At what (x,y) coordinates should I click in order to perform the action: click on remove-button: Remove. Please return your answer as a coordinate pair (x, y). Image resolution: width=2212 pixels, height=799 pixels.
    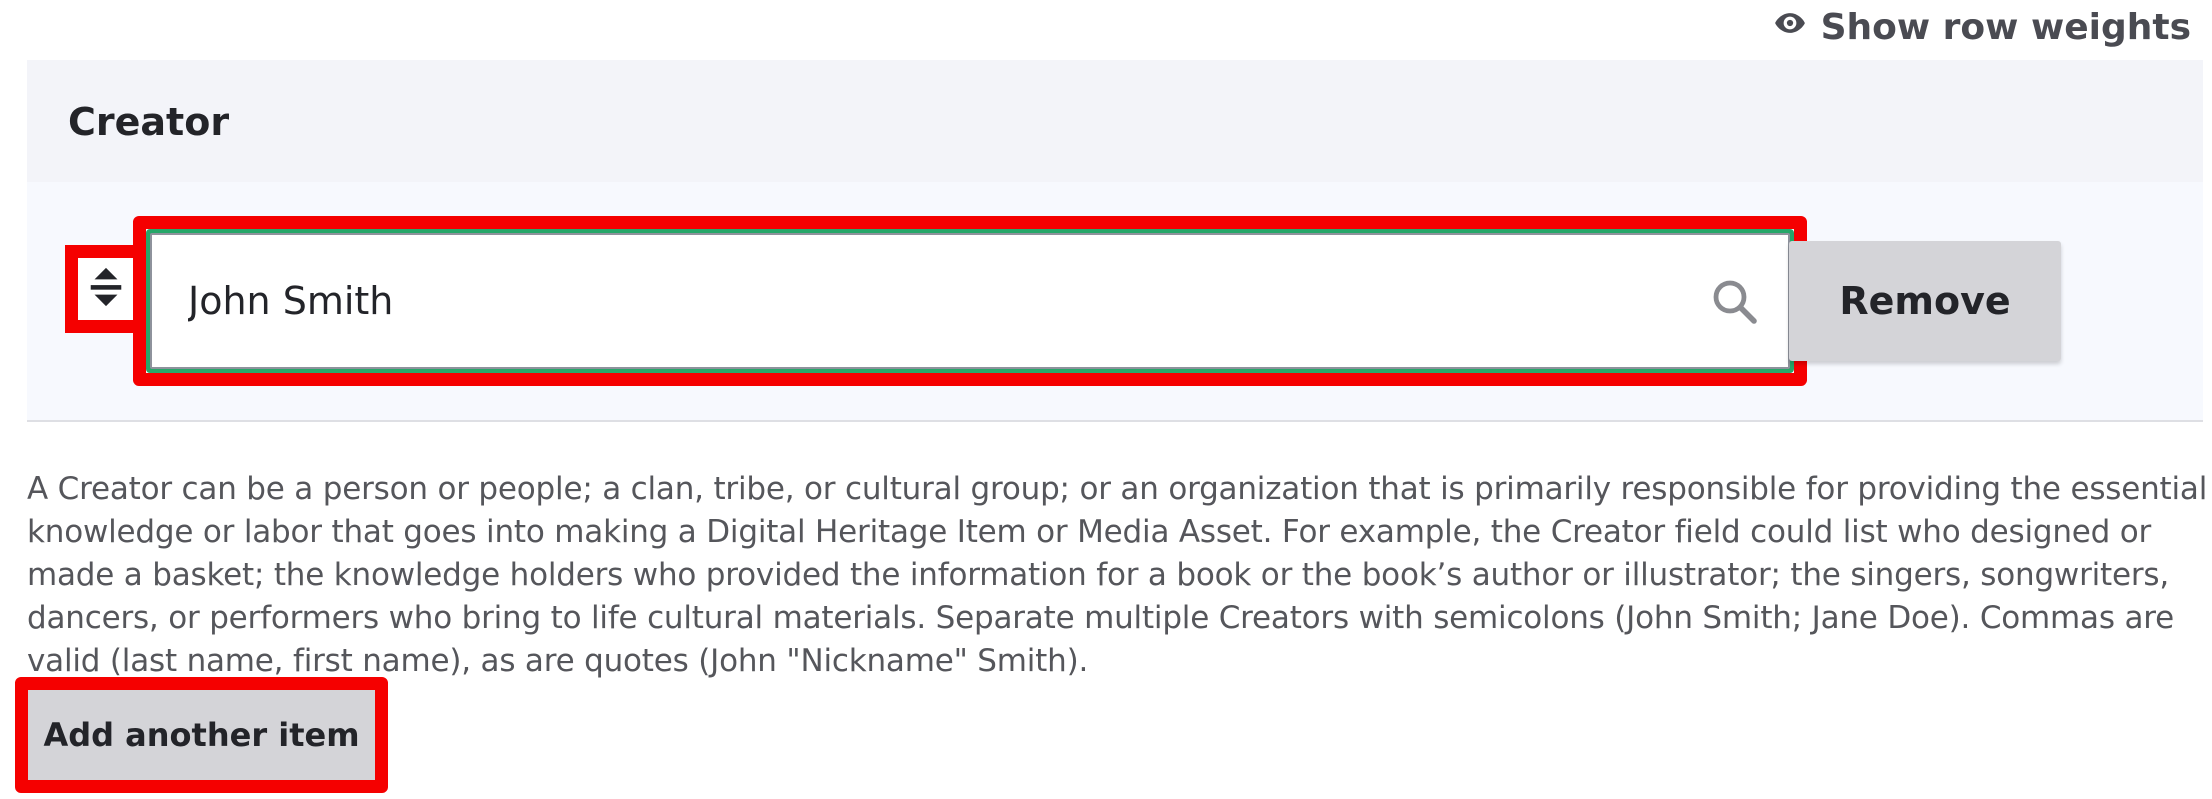
    Looking at the image, I should click on (1925, 301).